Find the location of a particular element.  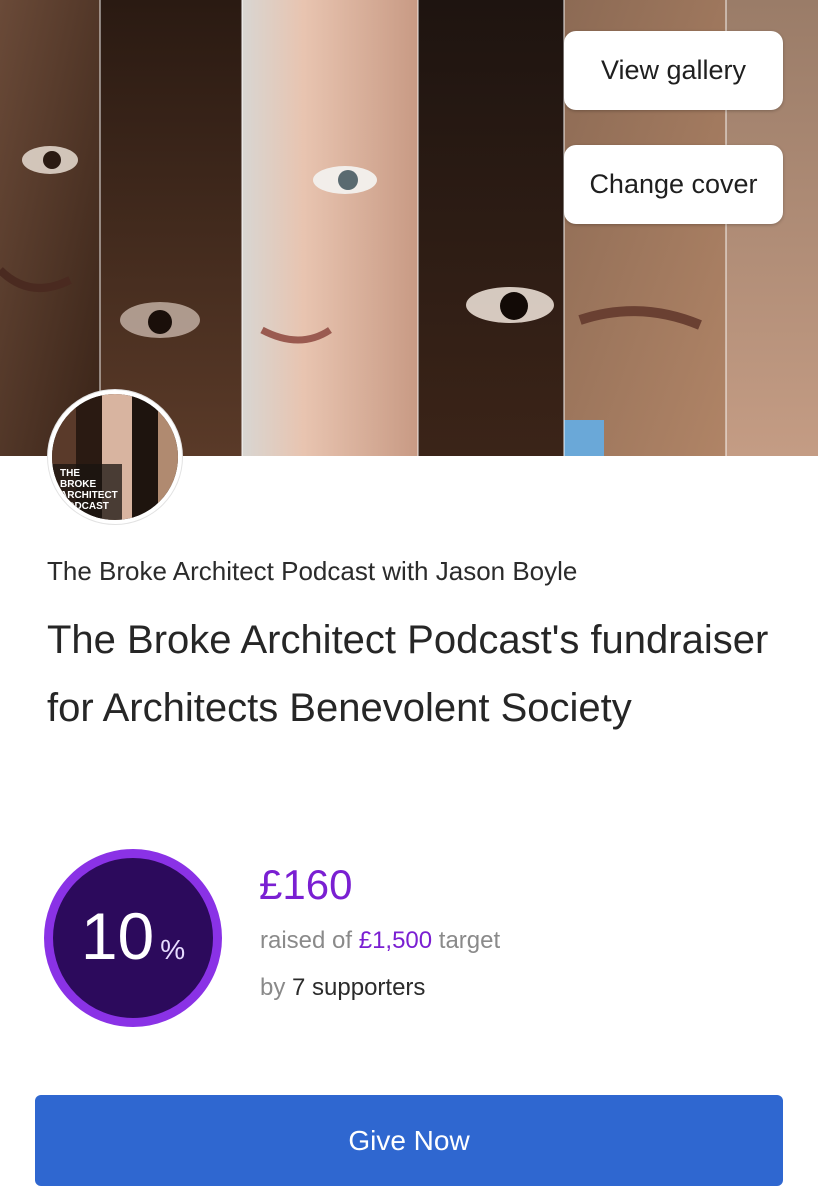

view-gallery-button: View gallery is located at coordinates (673, 70).